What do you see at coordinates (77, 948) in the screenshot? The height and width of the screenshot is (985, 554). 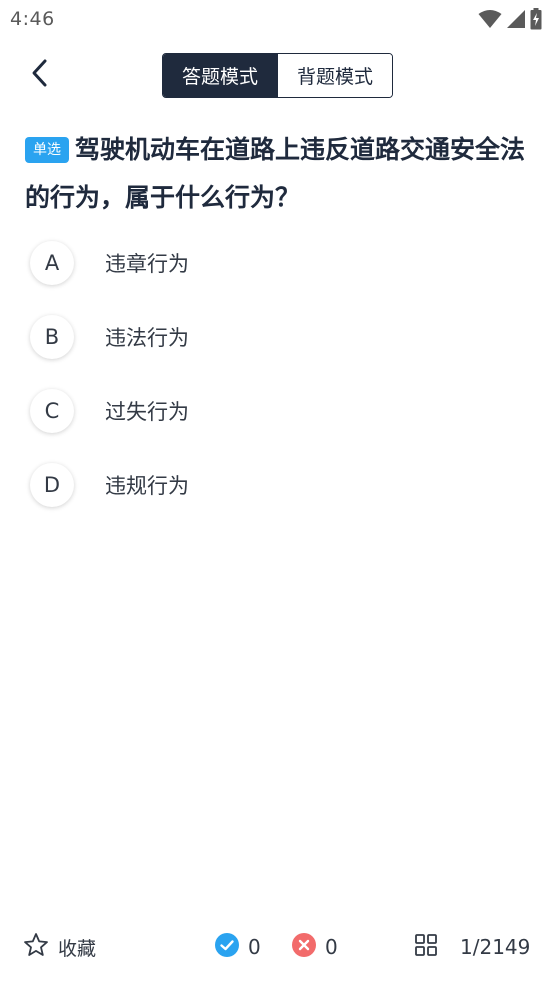 I see `favorite-label: 收藏` at bounding box center [77, 948].